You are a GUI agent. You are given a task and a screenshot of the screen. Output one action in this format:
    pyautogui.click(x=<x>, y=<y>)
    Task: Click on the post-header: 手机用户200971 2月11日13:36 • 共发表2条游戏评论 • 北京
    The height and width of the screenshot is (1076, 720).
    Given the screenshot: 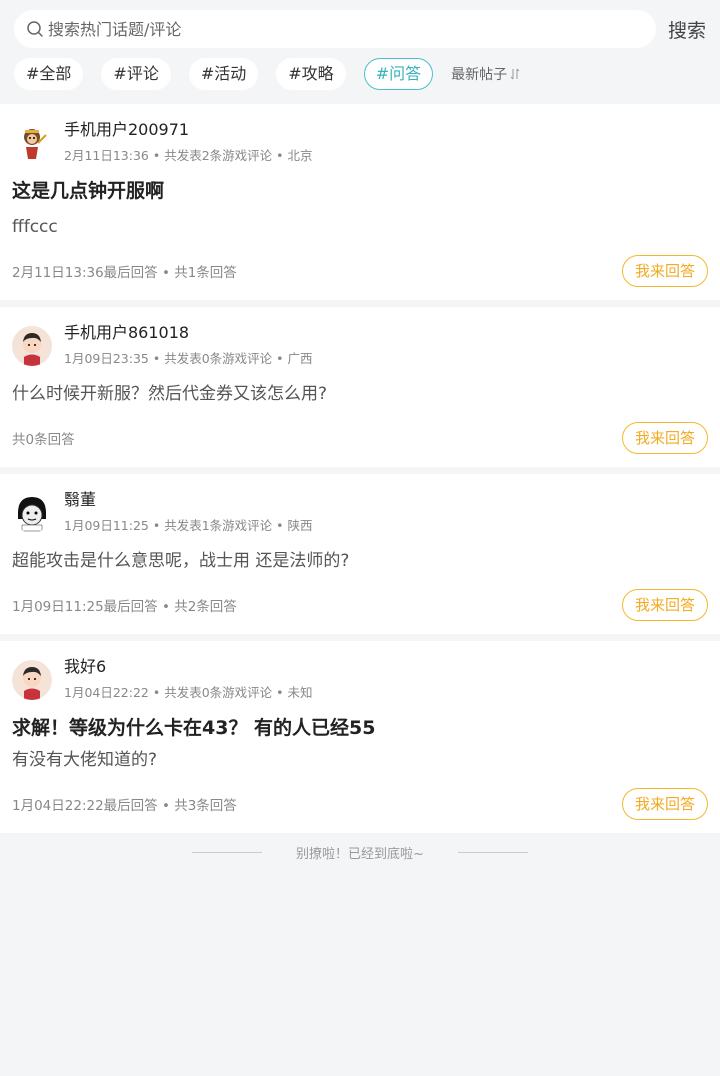 What is the action you would take?
    pyautogui.click(x=360, y=141)
    